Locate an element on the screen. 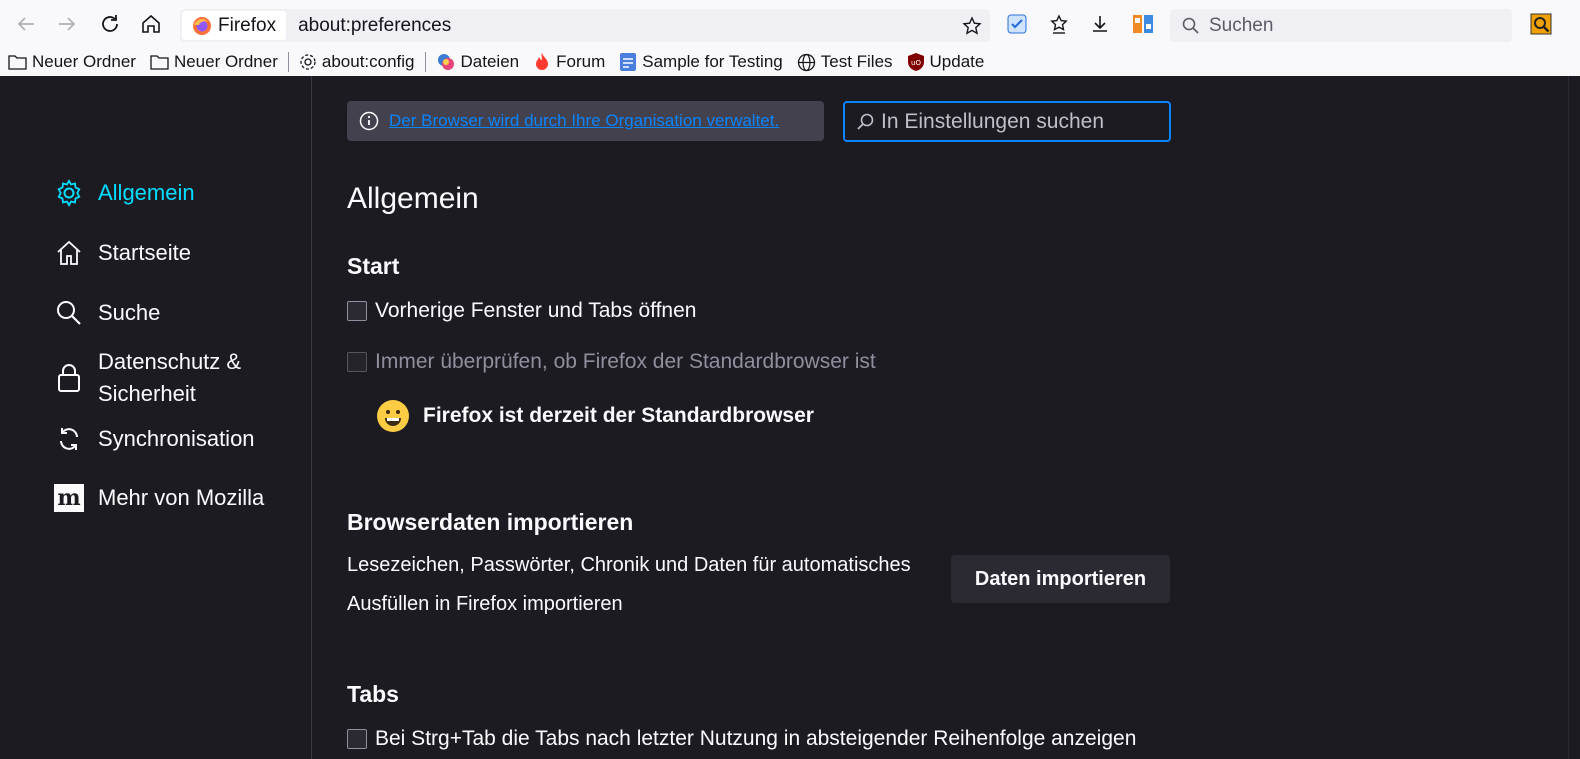 This screenshot has height=759, width=1580. bookmark-item: Dateien is located at coordinates (478, 62).